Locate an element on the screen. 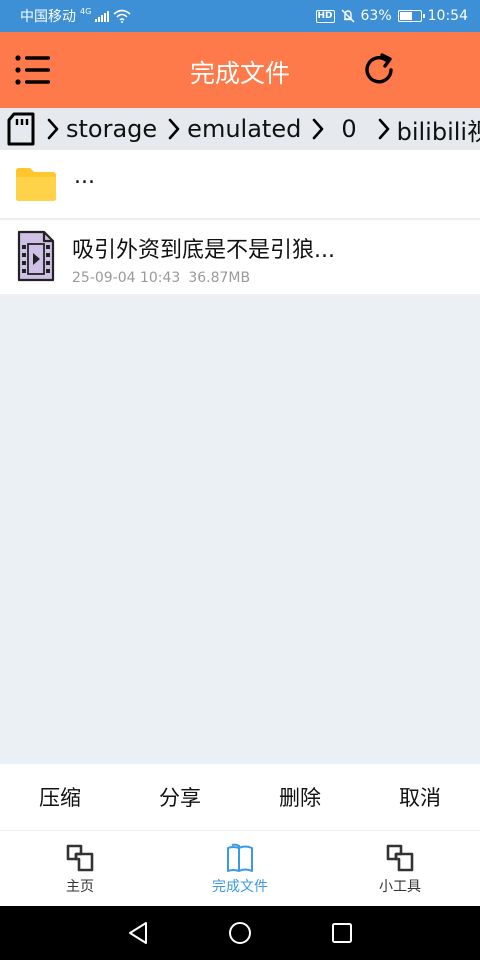  refresh-icon is located at coordinates (379, 70).